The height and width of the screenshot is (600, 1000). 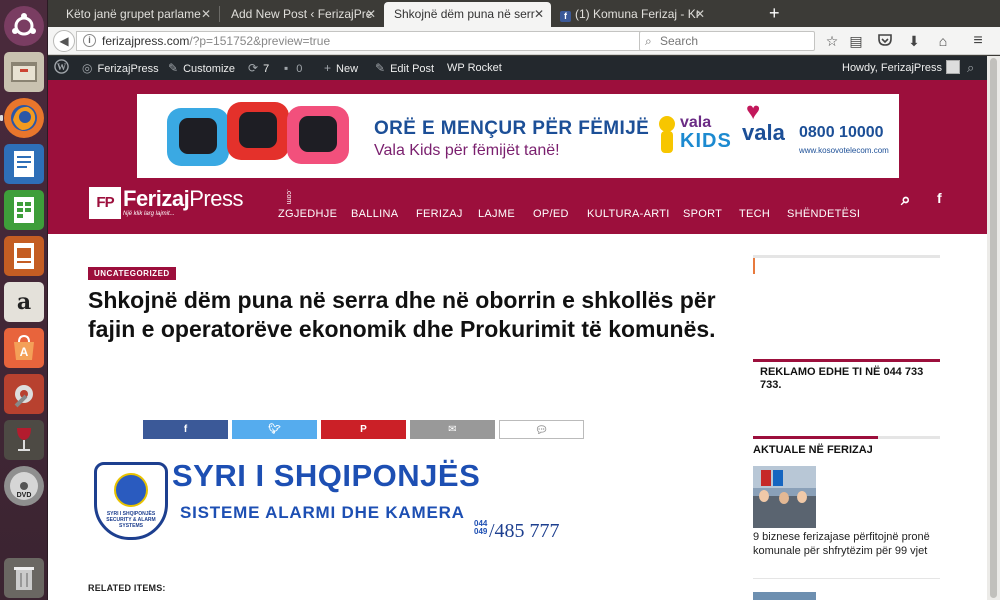 What do you see at coordinates (24, 26) in the screenshot?
I see `ubuntu-dash-icon` at bounding box center [24, 26].